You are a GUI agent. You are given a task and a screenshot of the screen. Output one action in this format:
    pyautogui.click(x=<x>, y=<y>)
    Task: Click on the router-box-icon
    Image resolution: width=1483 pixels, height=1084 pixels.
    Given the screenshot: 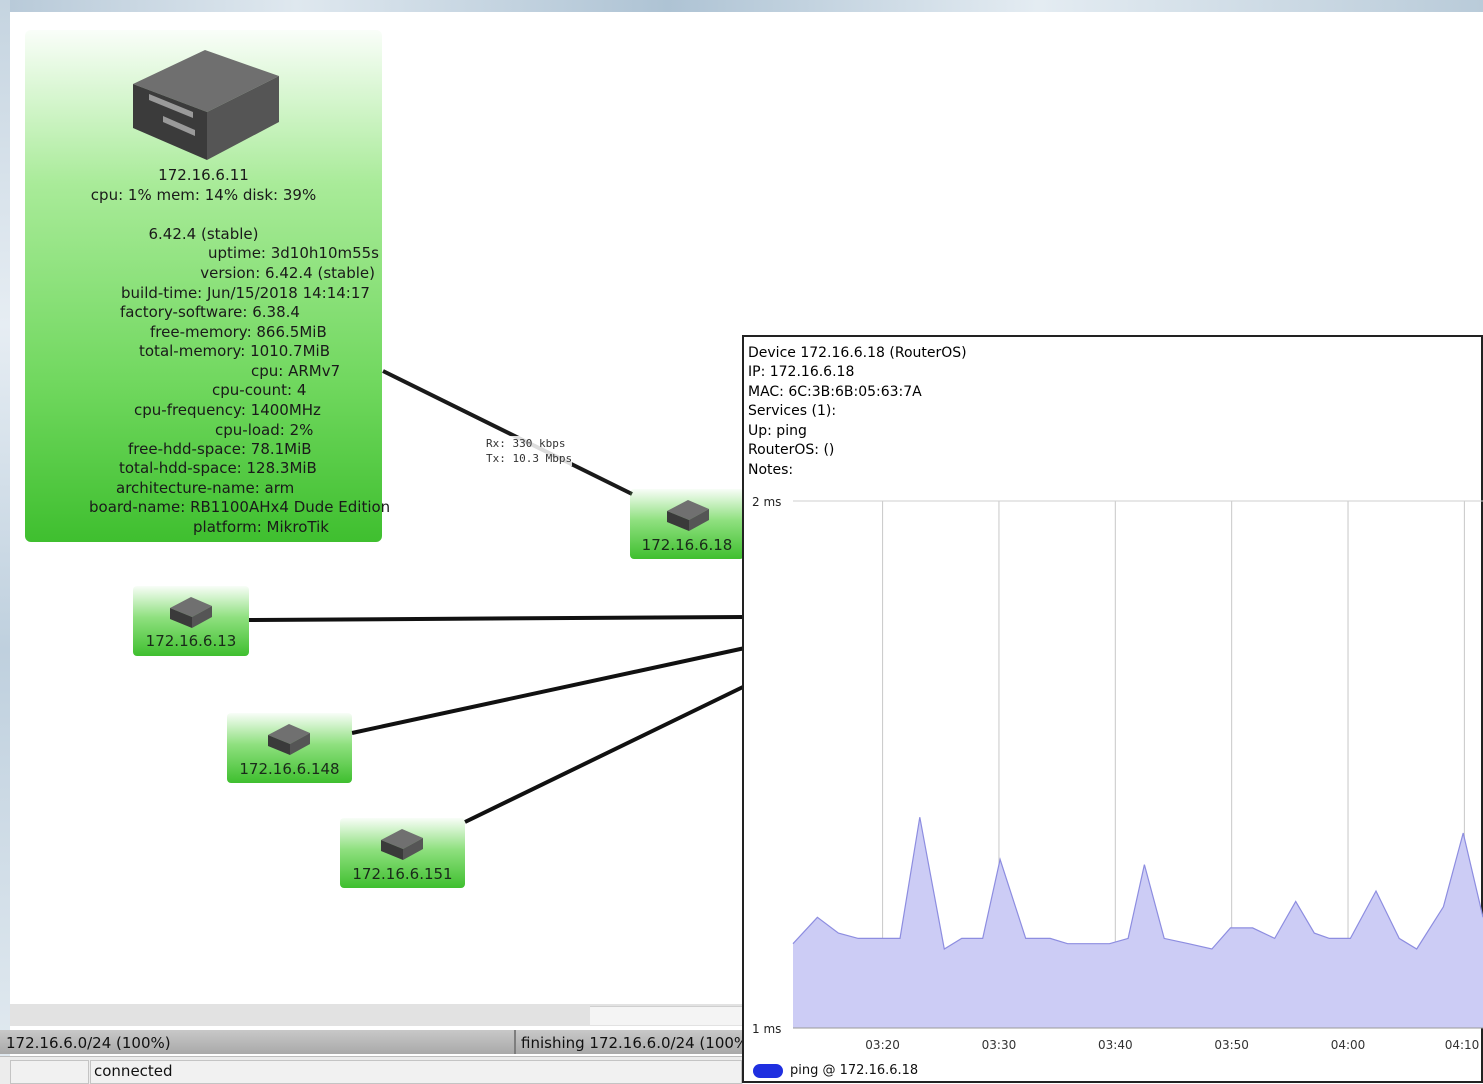 What is the action you would take?
    pyautogui.click(x=206, y=105)
    